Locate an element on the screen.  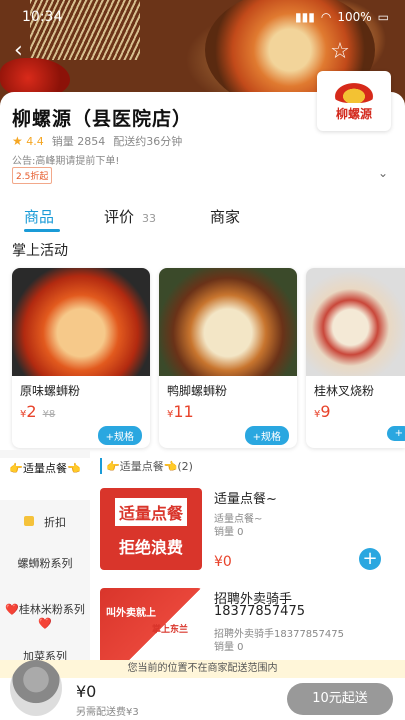
activity-card: 桂林叉烧粉 ¥9 + is located at coordinates (355, 358).